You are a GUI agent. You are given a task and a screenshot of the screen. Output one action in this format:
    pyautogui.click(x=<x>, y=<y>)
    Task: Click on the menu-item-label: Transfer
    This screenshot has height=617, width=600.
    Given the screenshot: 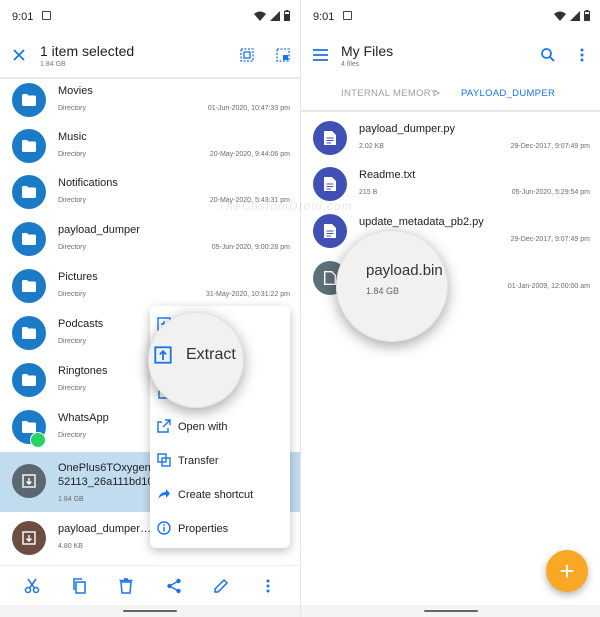 What is the action you would take?
    pyautogui.click(x=198, y=461)
    